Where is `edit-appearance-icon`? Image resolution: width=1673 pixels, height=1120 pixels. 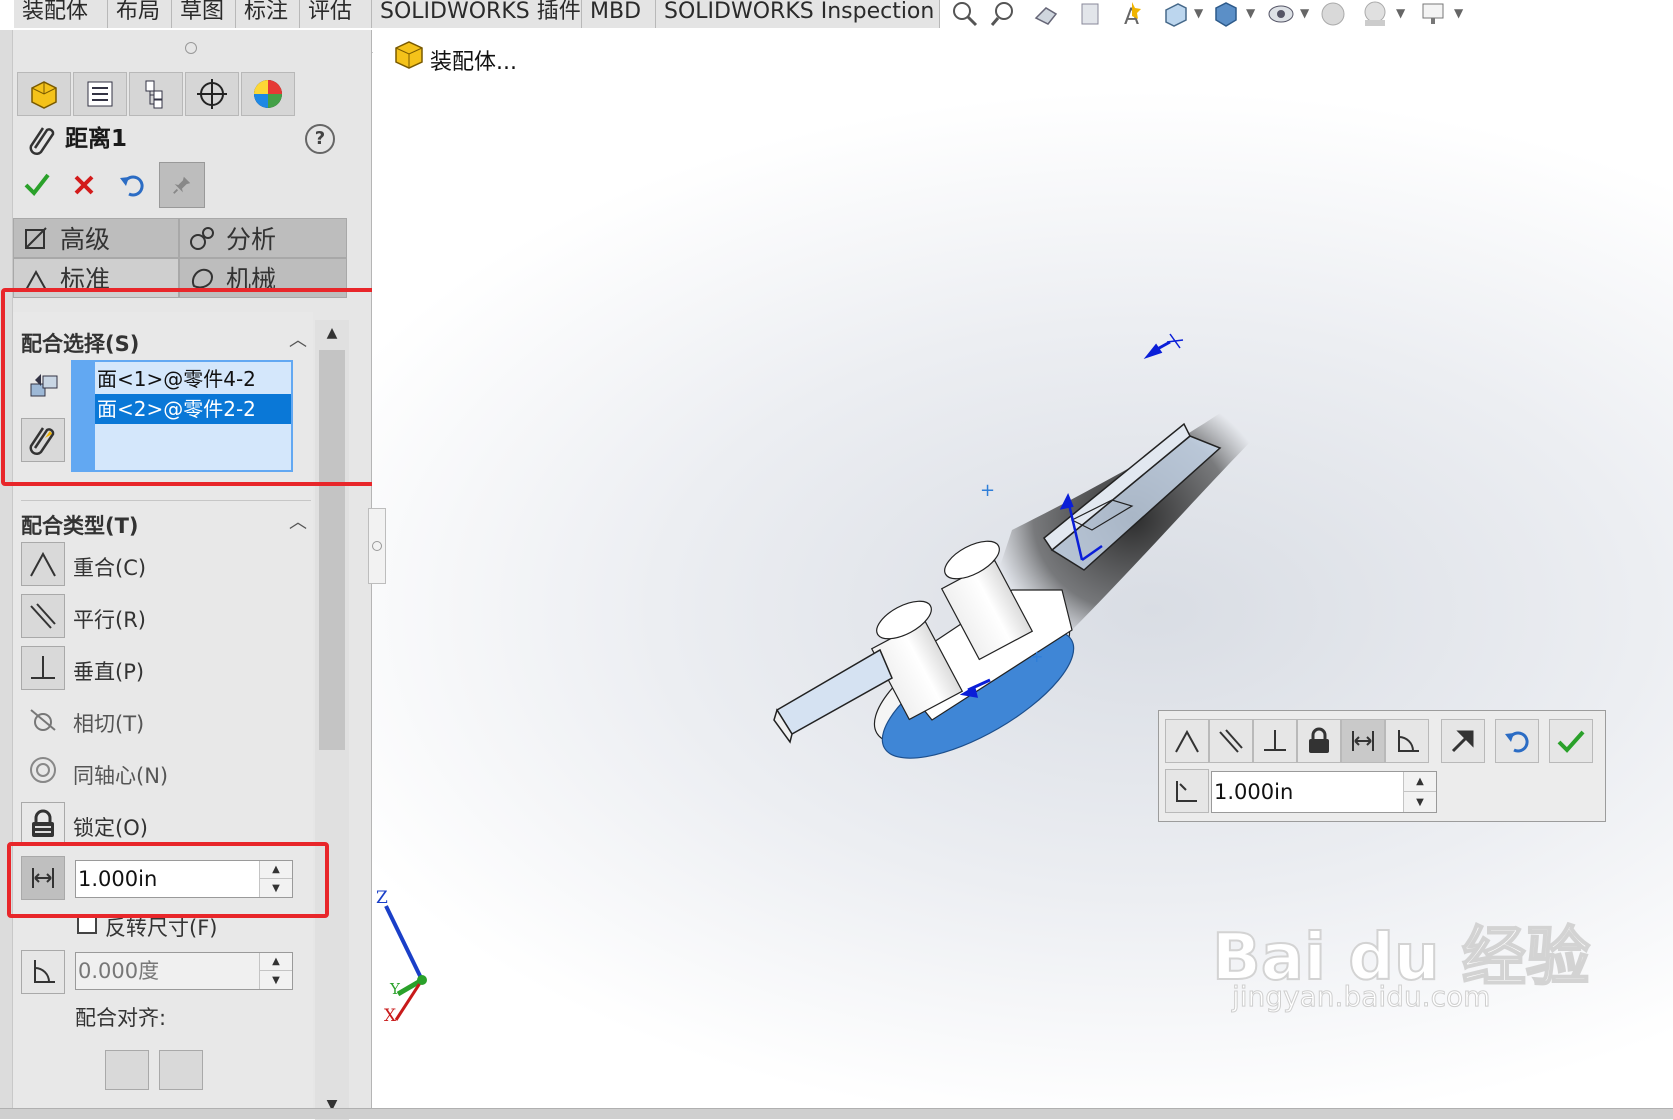
edit-appearance-icon is located at coordinates (1333, 14).